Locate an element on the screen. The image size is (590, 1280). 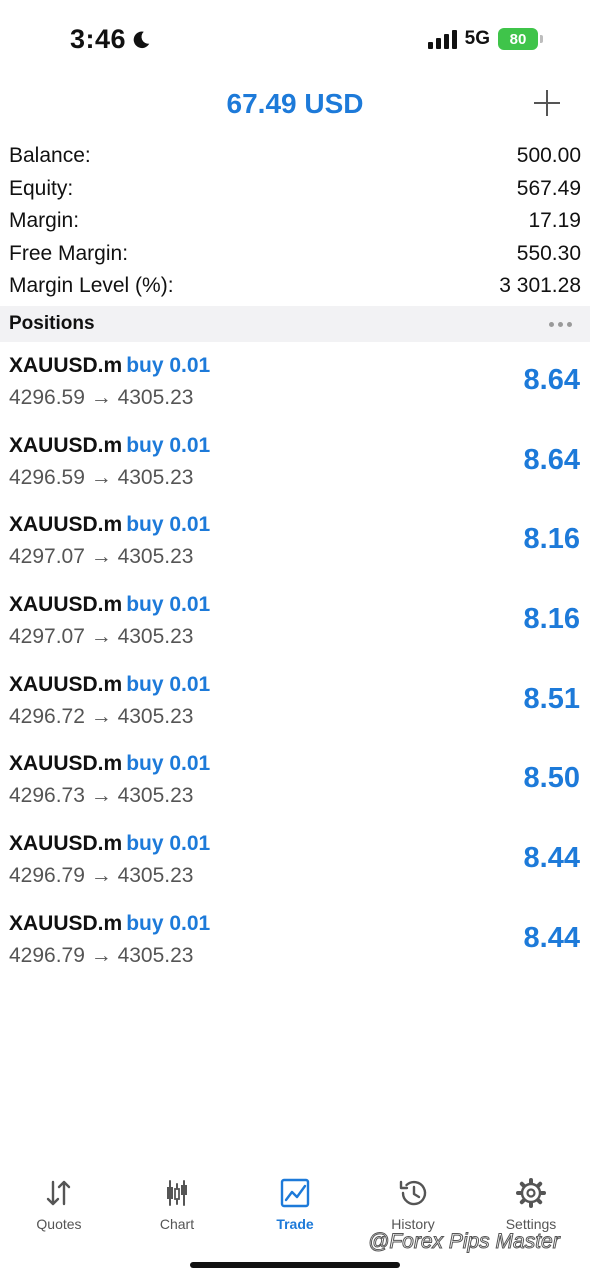
profit-total: 67.49 USD is located at coordinates (295, 103).